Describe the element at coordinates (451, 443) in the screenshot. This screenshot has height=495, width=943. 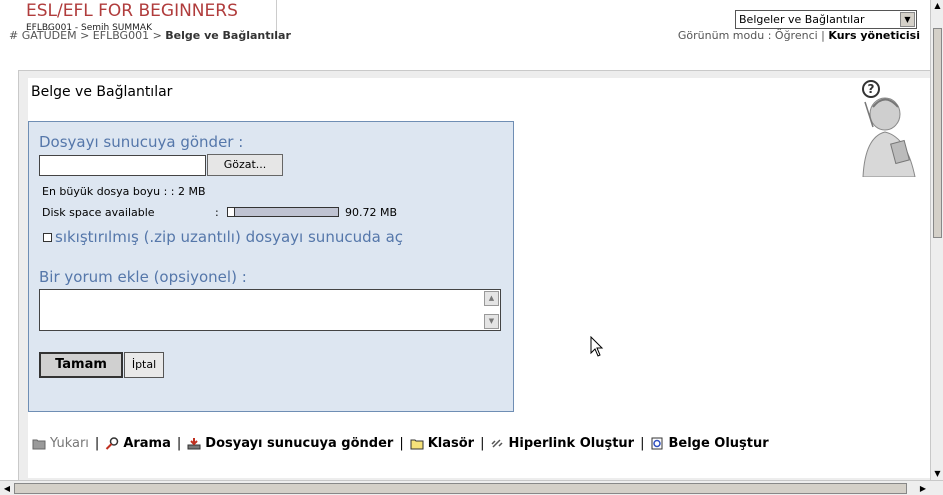
I see `toolbar-label-folder: Klasör` at that location.